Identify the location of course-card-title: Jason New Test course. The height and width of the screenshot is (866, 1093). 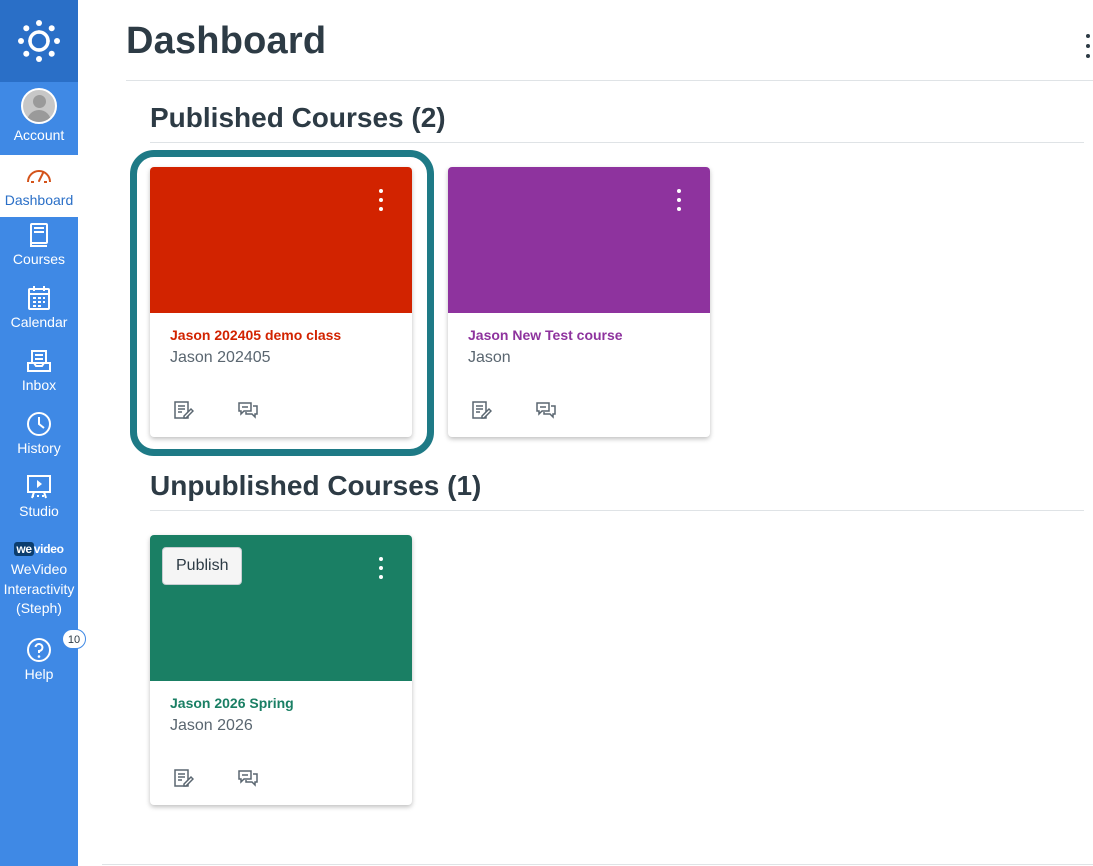
(545, 335).